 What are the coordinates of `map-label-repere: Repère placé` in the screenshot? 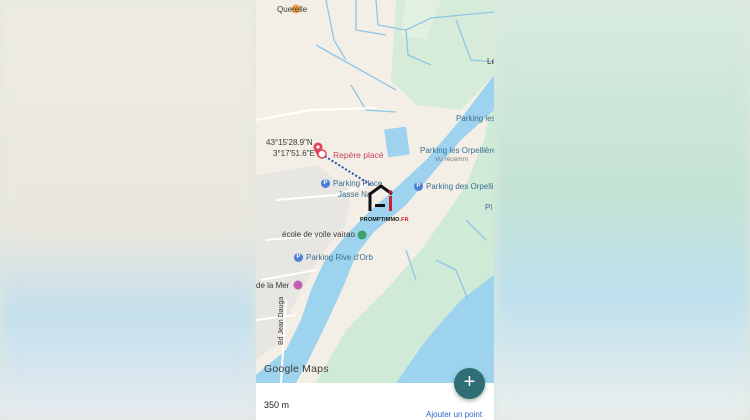 It's located at (358, 155).